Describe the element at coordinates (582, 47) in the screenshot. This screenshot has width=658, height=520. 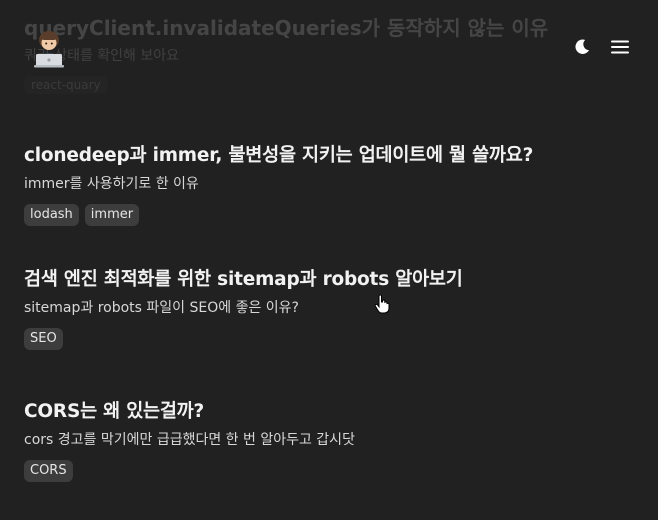
I see `moon-icon` at that location.